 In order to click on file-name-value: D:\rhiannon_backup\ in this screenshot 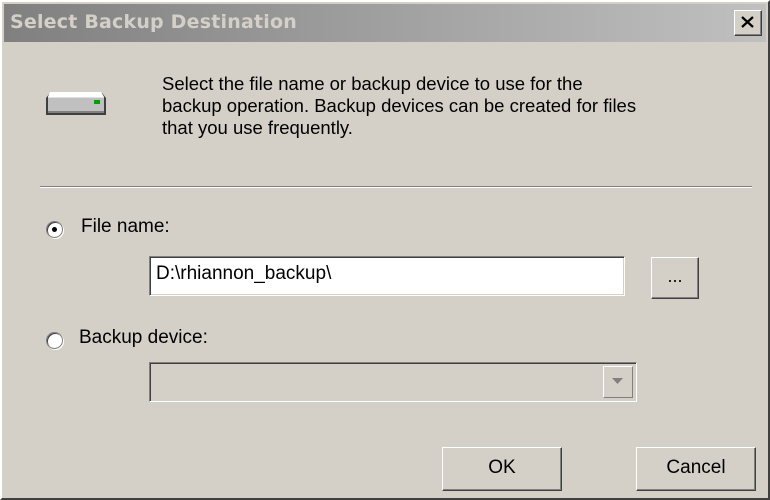, I will do `click(244, 273)`.